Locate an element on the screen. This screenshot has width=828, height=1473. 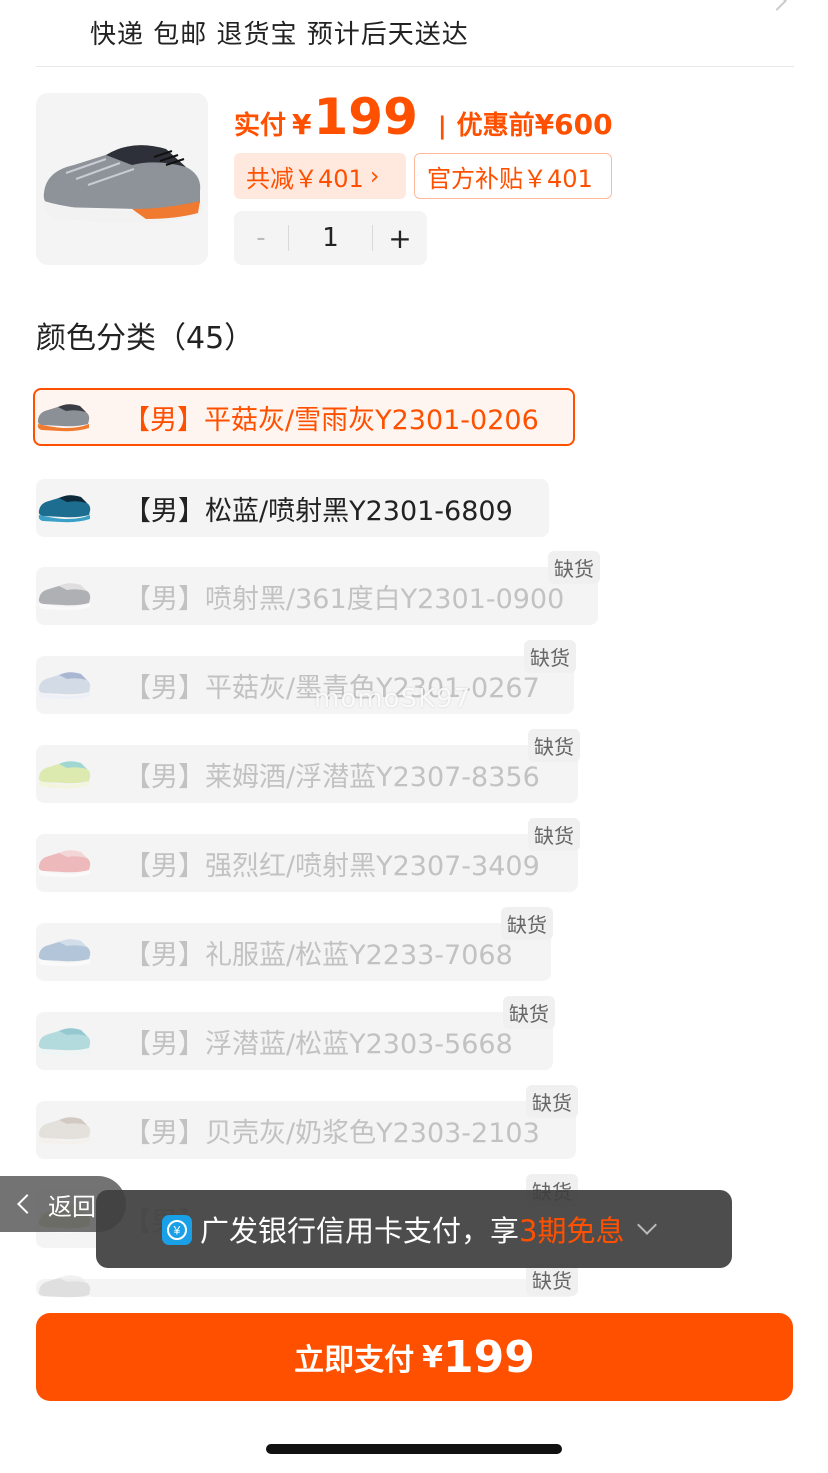
color-option: 【男】浮潜蓝/松蓝Y2303-5668 缺货 is located at coordinates (295, 1033).